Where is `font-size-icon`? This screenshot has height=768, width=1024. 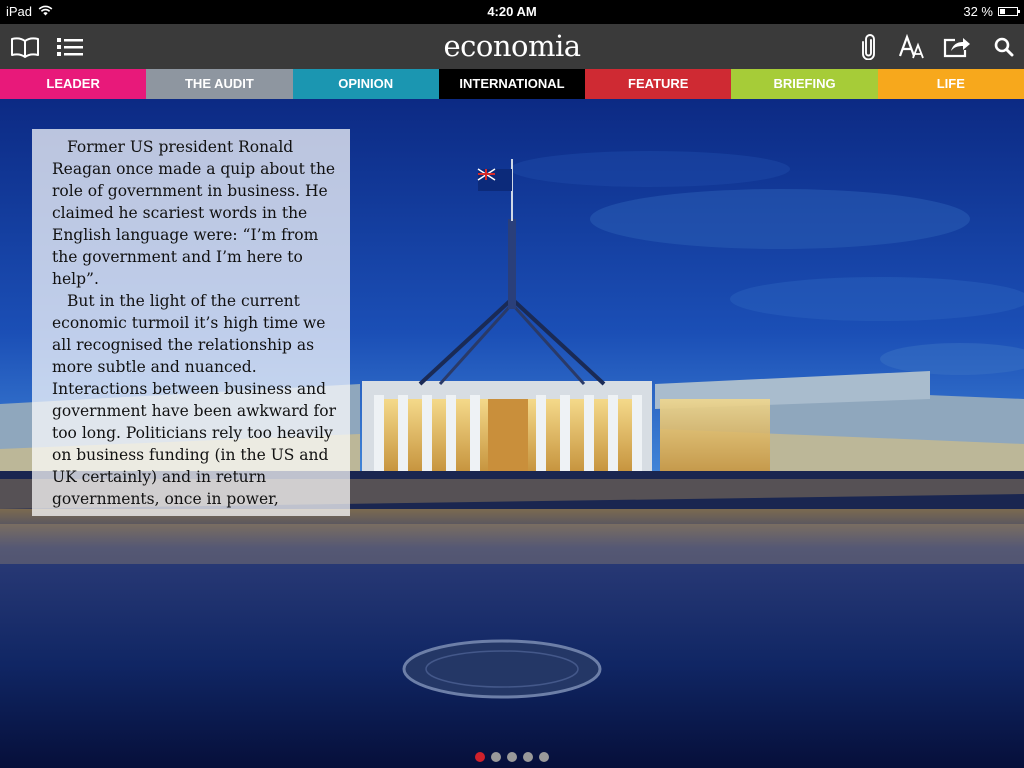
font-size-icon is located at coordinates (912, 46).